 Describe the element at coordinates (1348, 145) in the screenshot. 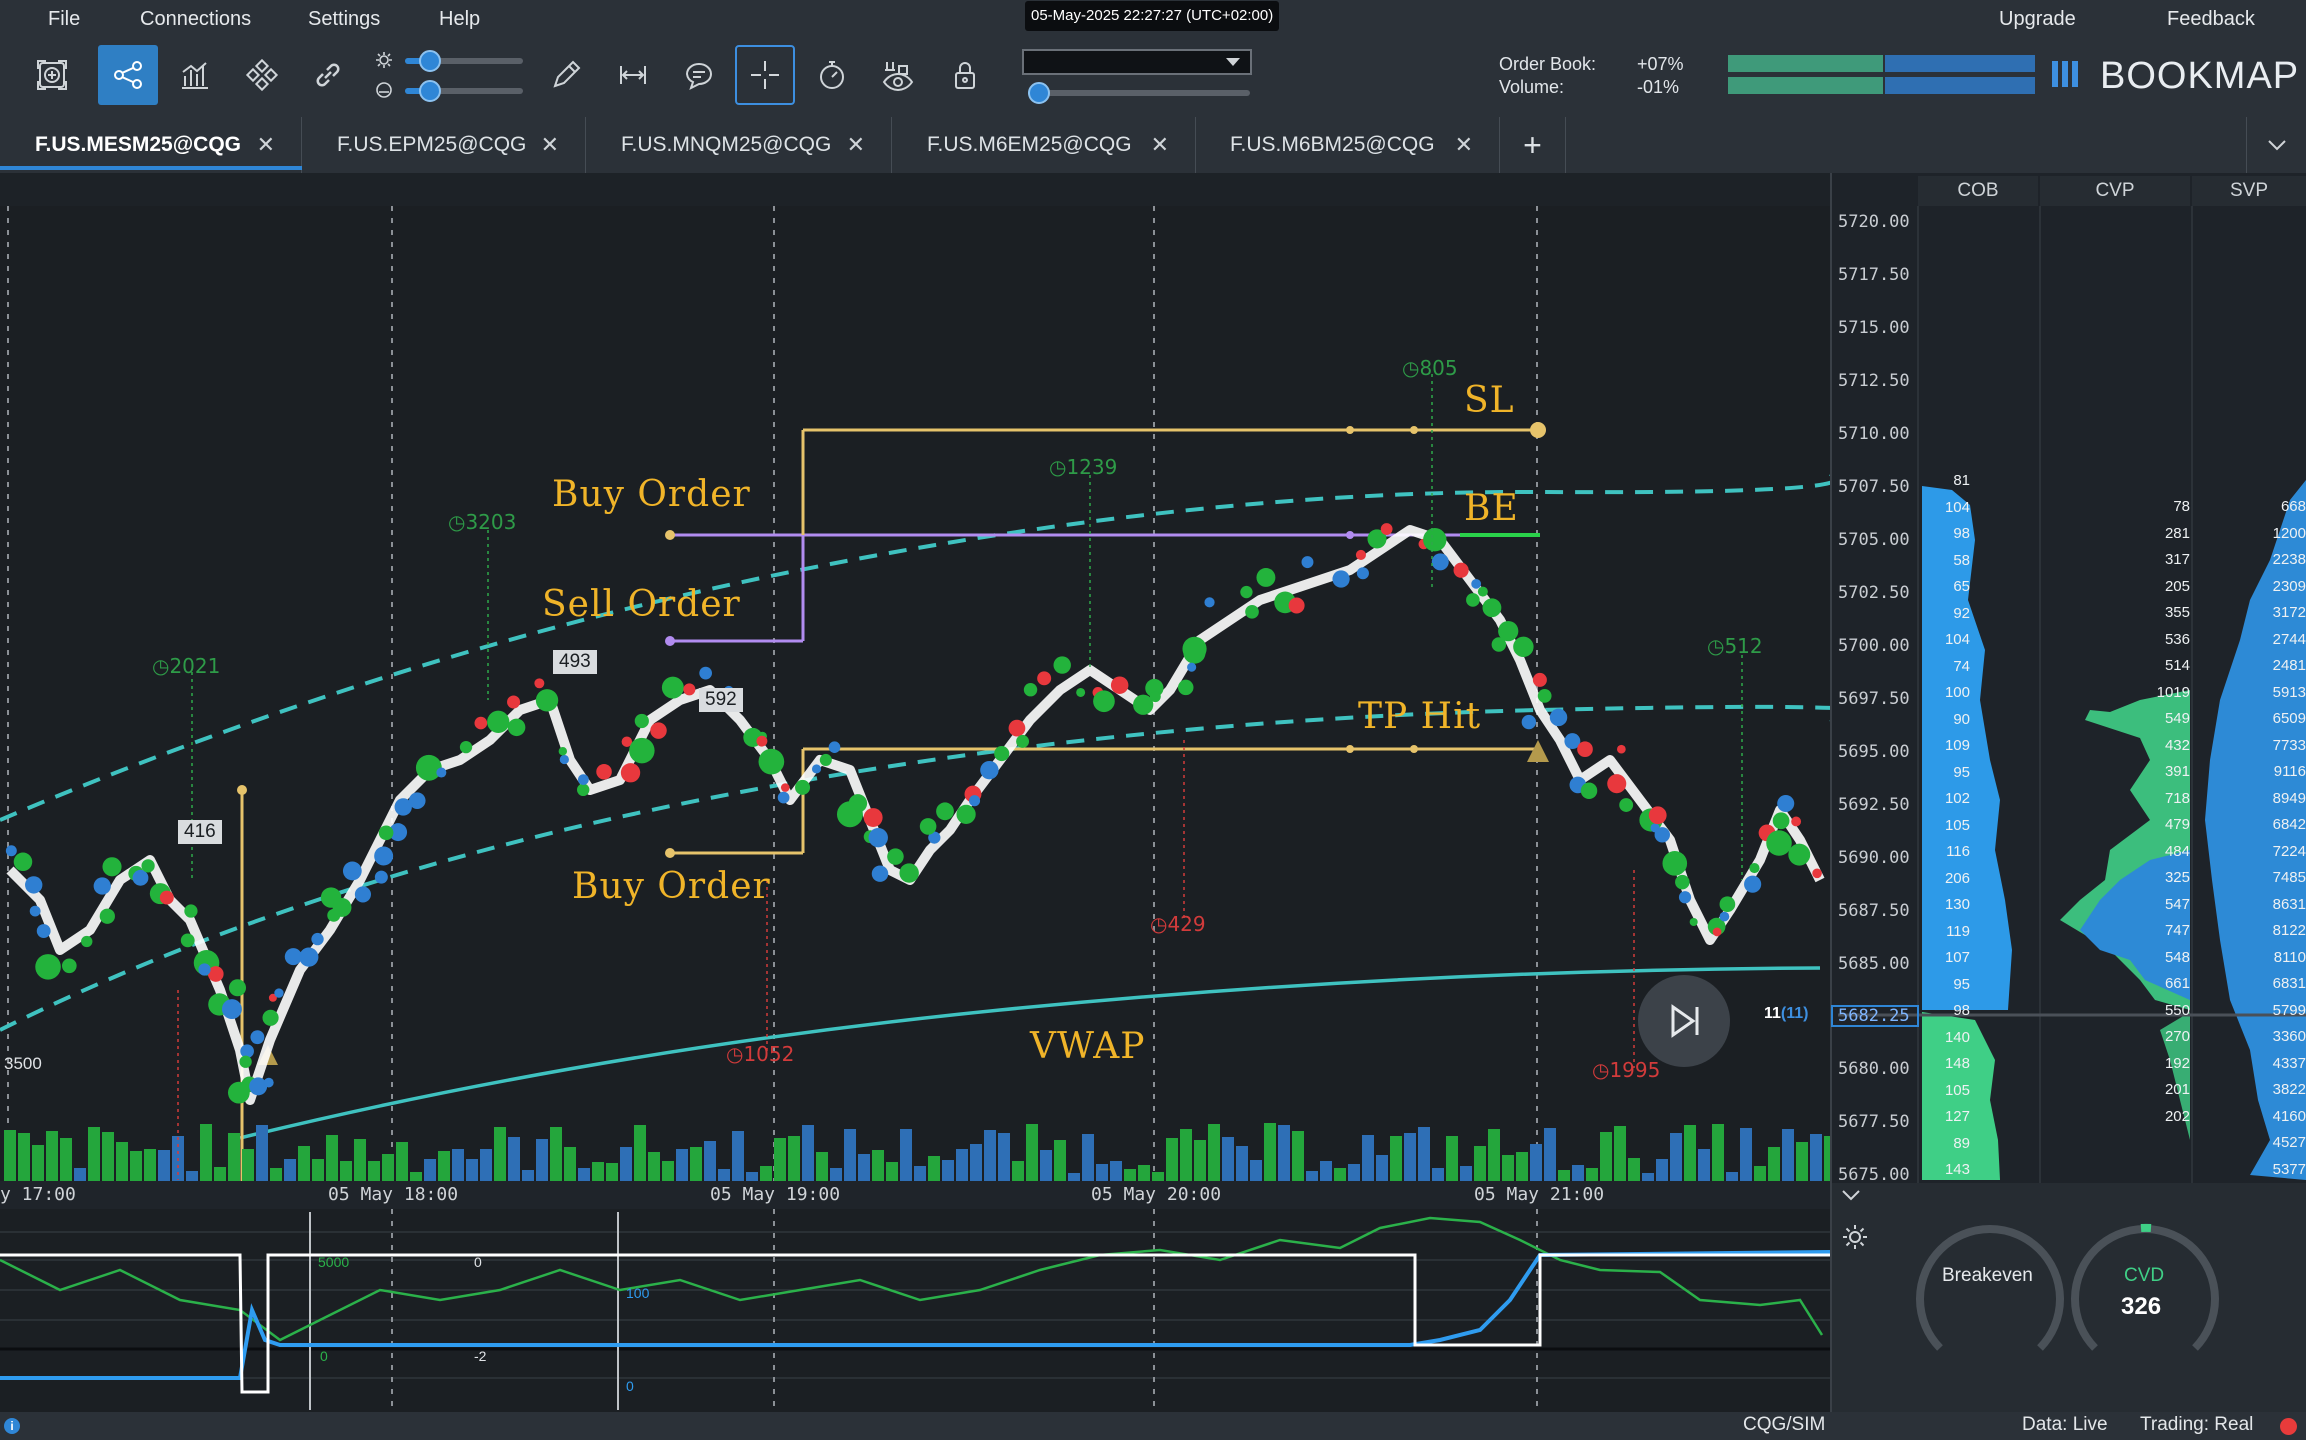

I see `tab-m6bm25: F.US.M6BM25@CQG ✕` at that location.